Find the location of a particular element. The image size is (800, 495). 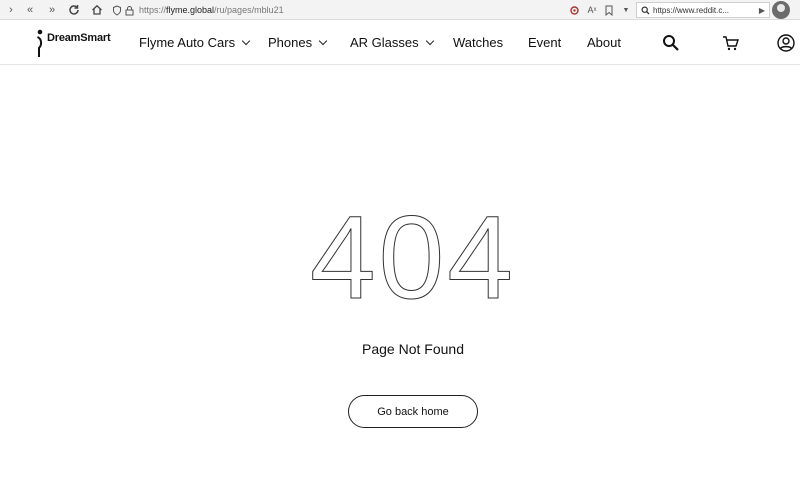

nav-label: About is located at coordinates (604, 42).